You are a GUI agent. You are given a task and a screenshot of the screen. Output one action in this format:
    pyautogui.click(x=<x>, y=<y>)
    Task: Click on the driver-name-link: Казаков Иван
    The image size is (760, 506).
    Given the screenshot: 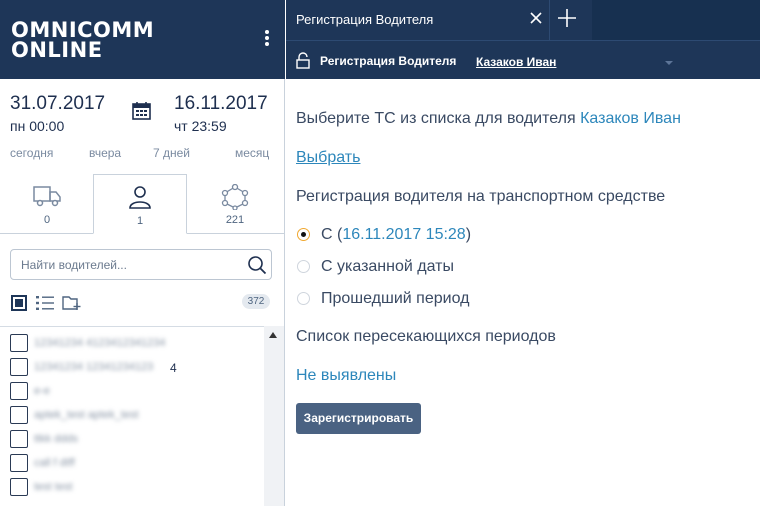 What is the action you would take?
    pyautogui.click(x=630, y=118)
    